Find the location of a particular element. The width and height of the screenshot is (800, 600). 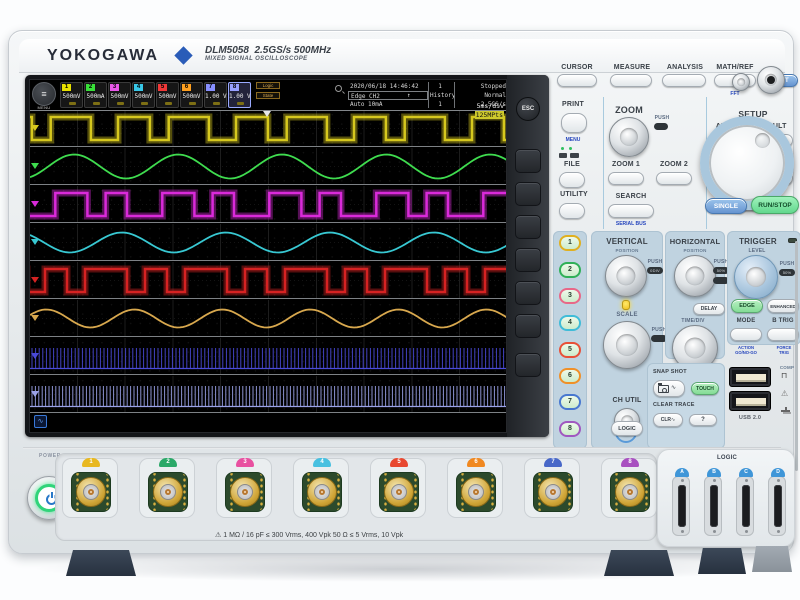

channel-box-3: 3 500mV is located at coordinates (119, 95).